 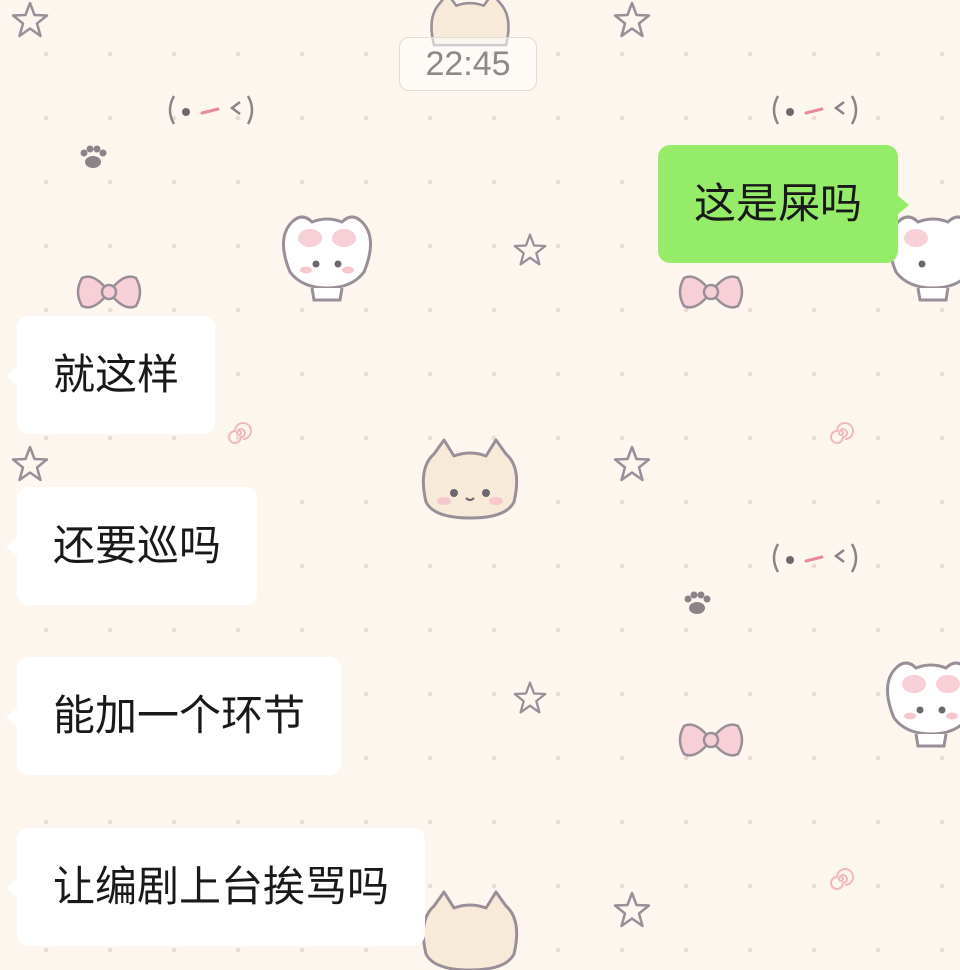 What do you see at coordinates (784, 204) in the screenshot?
I see `outgoing-message-bubble: 这是屎吗` at bounding box center [784, 204].